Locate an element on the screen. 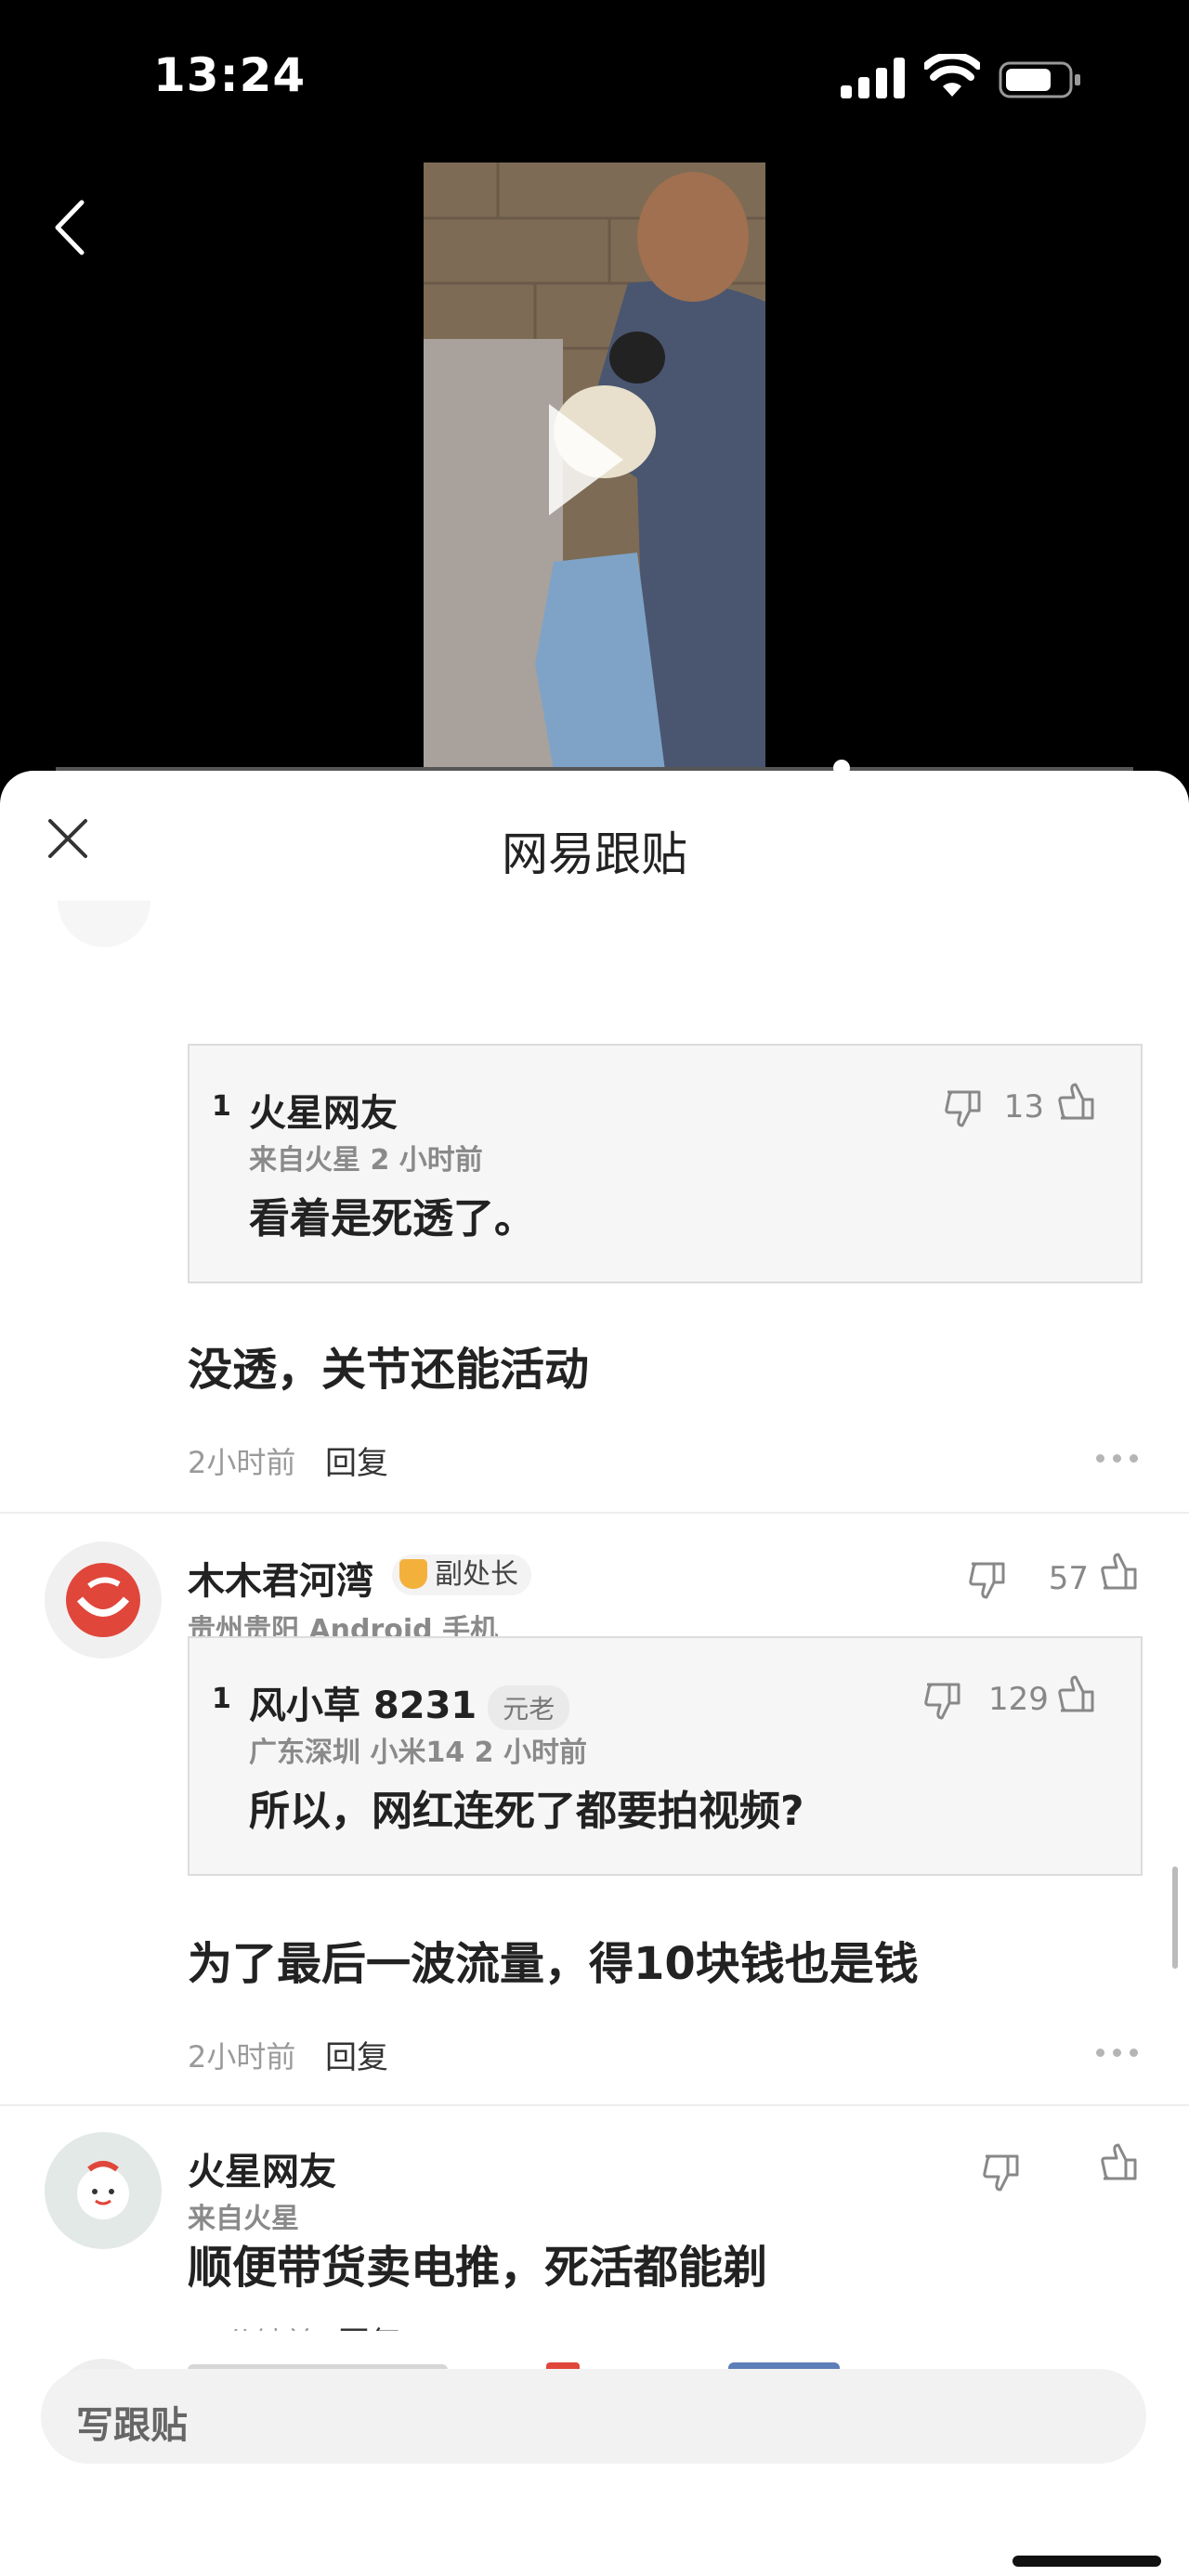 The width and height of the screenshot is (1189, 2576). comment-text: 没透，关节还能活动 is located at coordinates (389, 1370).